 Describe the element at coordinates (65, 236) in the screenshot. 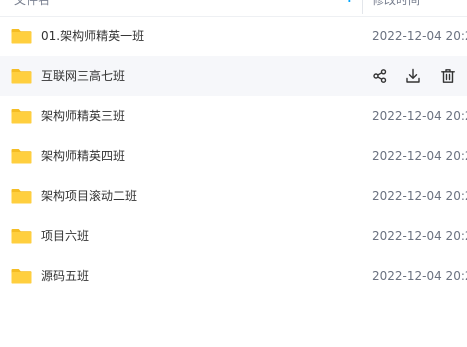

I see `file-name: 项目六班` at that location.